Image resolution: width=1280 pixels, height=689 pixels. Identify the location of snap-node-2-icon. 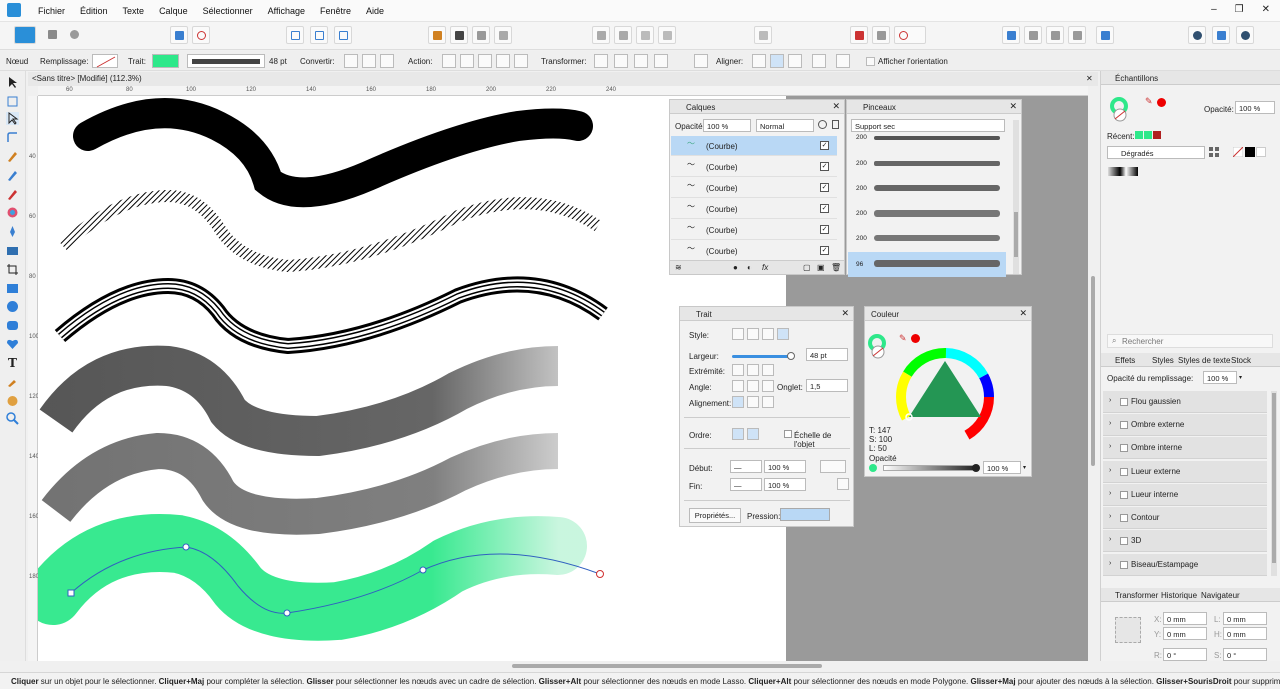
(843, 61).